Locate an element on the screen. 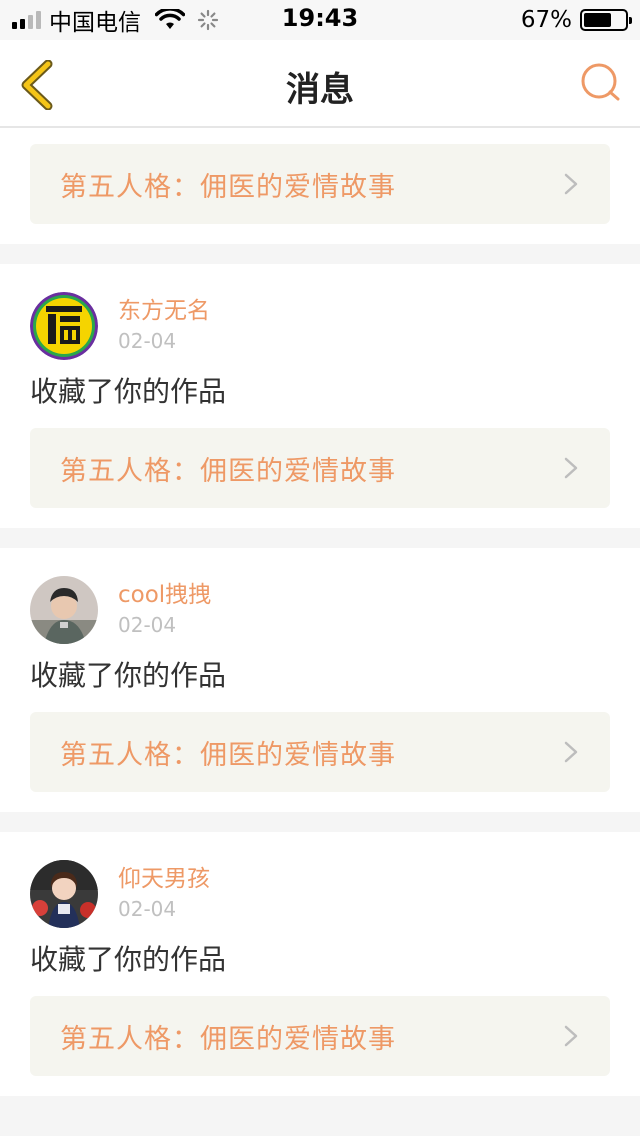 This screenshot has height=1136, width=640. nav-bar: 消息 is located at coordinates (320, 84).